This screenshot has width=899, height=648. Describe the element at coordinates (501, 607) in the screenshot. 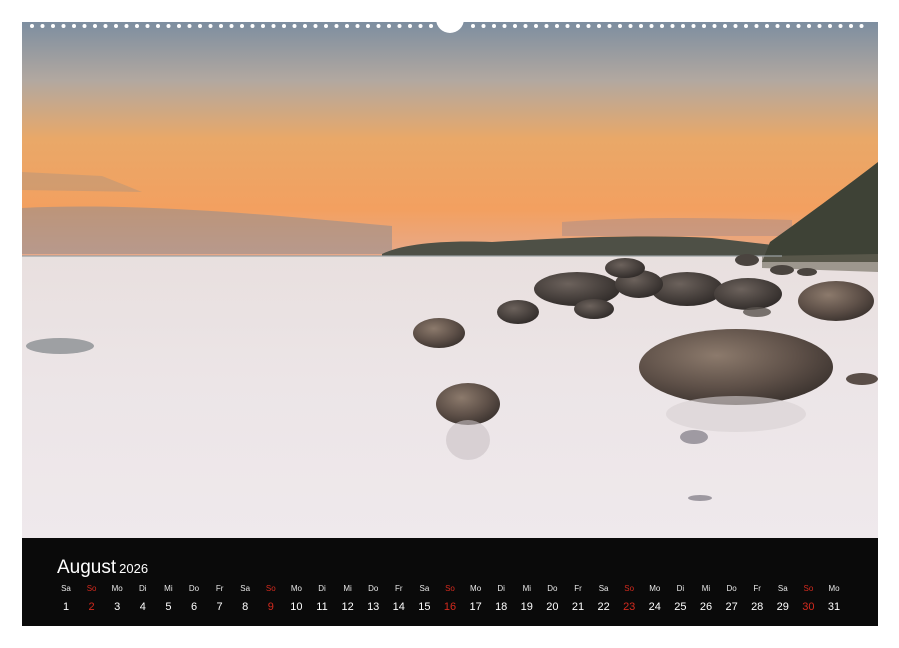

I see `day-number: 18` at that location.